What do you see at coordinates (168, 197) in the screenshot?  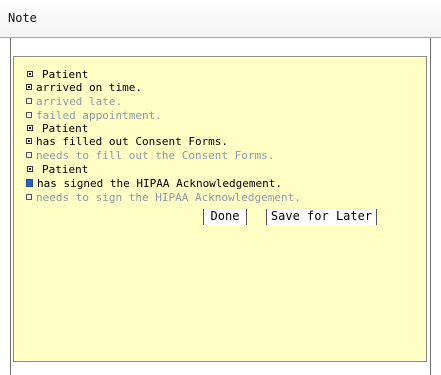 I see `option-label: needs to sign the HIPAA Acknowledgement.` at bounding box center [168, 197].